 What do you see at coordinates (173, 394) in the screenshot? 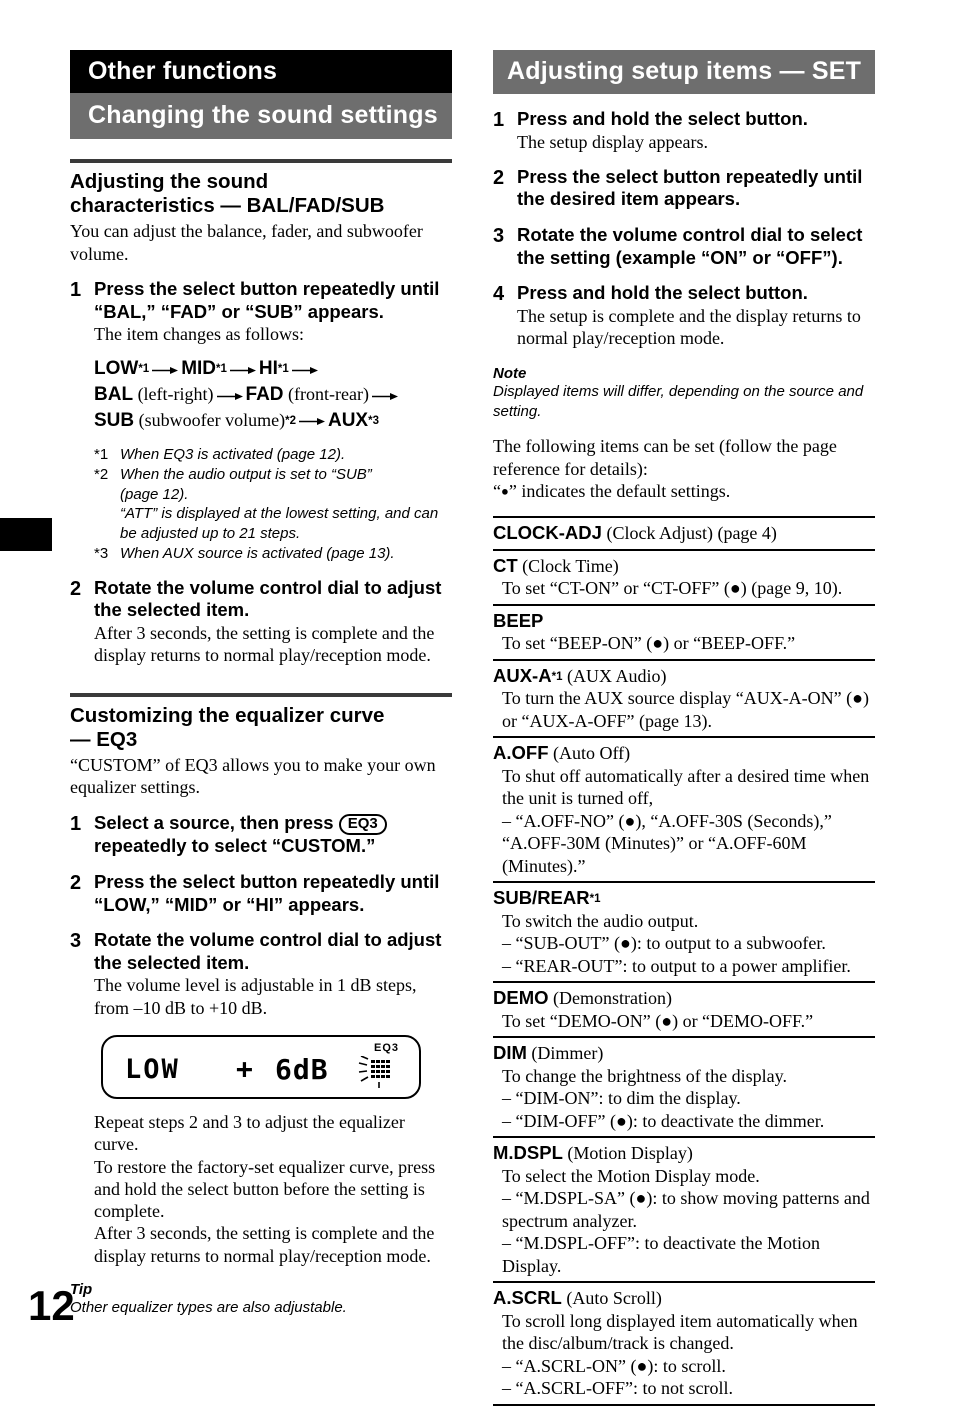
I see `flow-item-bal-note: (left-right)` at bounding box center [173, 394].